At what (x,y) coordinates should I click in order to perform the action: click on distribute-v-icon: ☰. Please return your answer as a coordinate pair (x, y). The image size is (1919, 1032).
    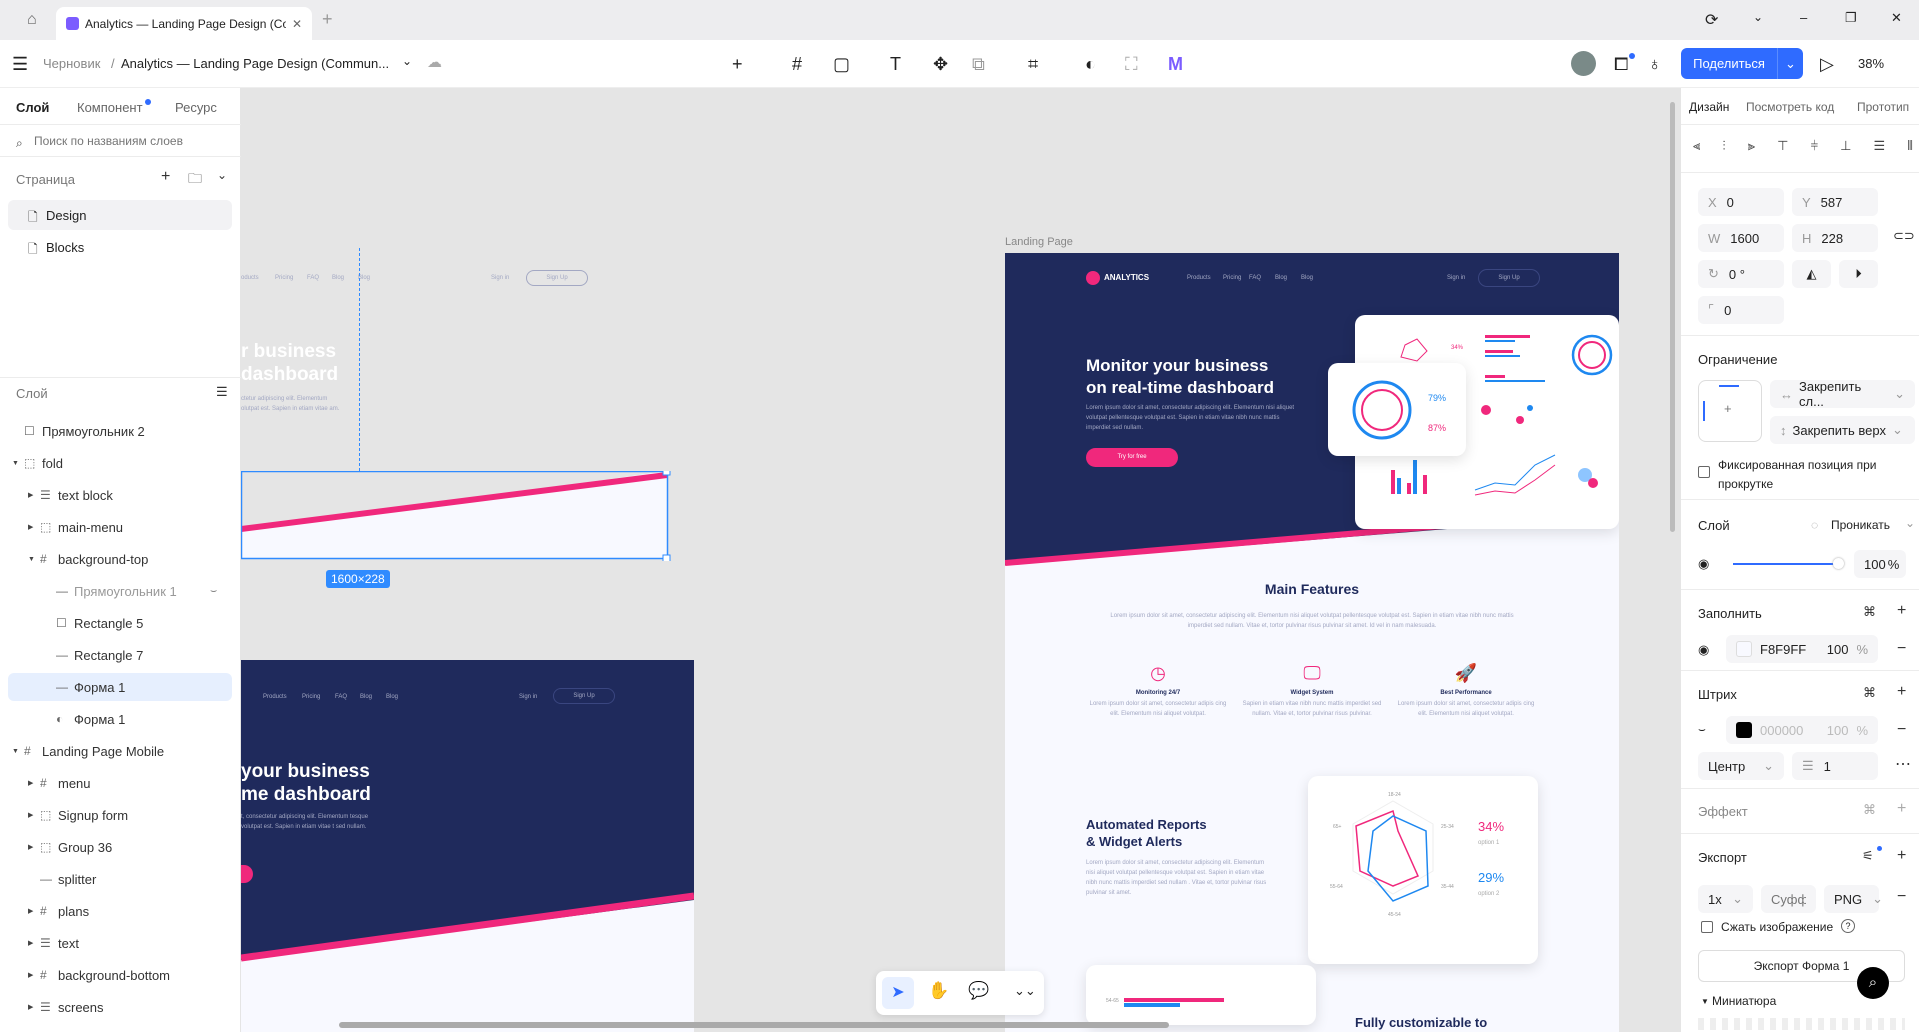
    Looking at the image, I should click on (1880, 146).